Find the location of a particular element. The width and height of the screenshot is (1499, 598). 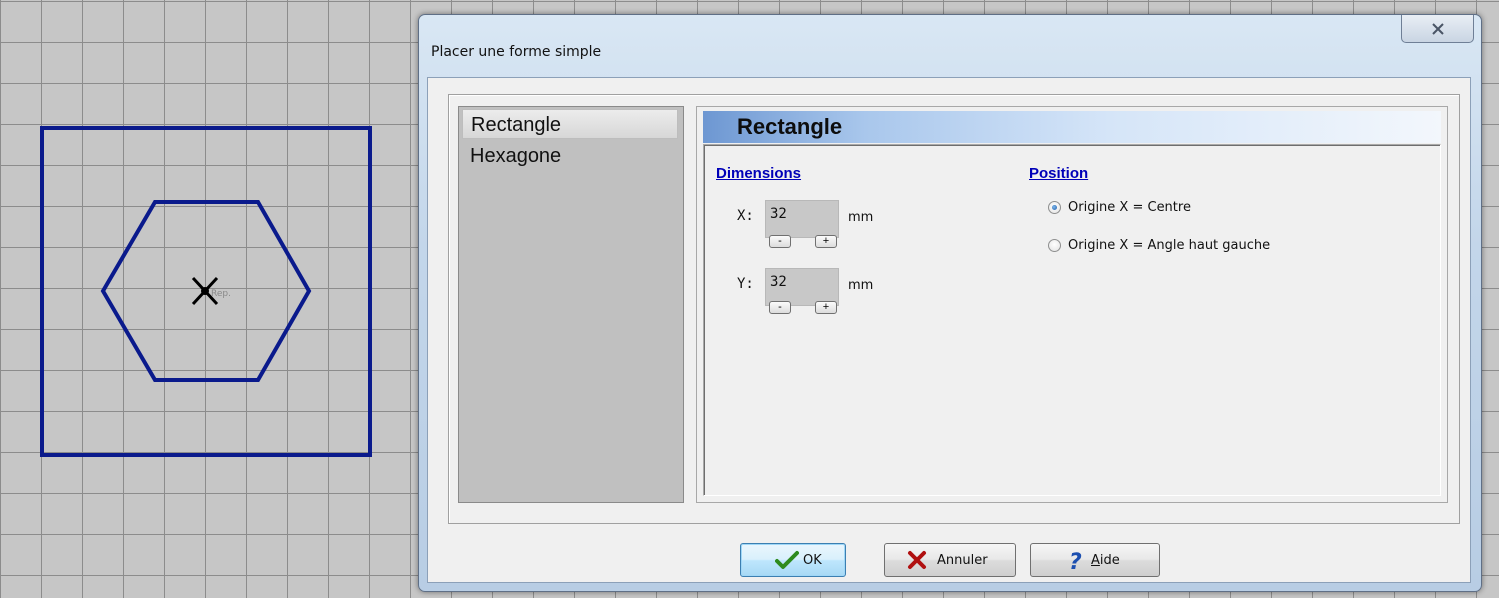

radio-origin-top-left-label: Origine X = Angle haut gauche is located at coordinates (1169, 245).